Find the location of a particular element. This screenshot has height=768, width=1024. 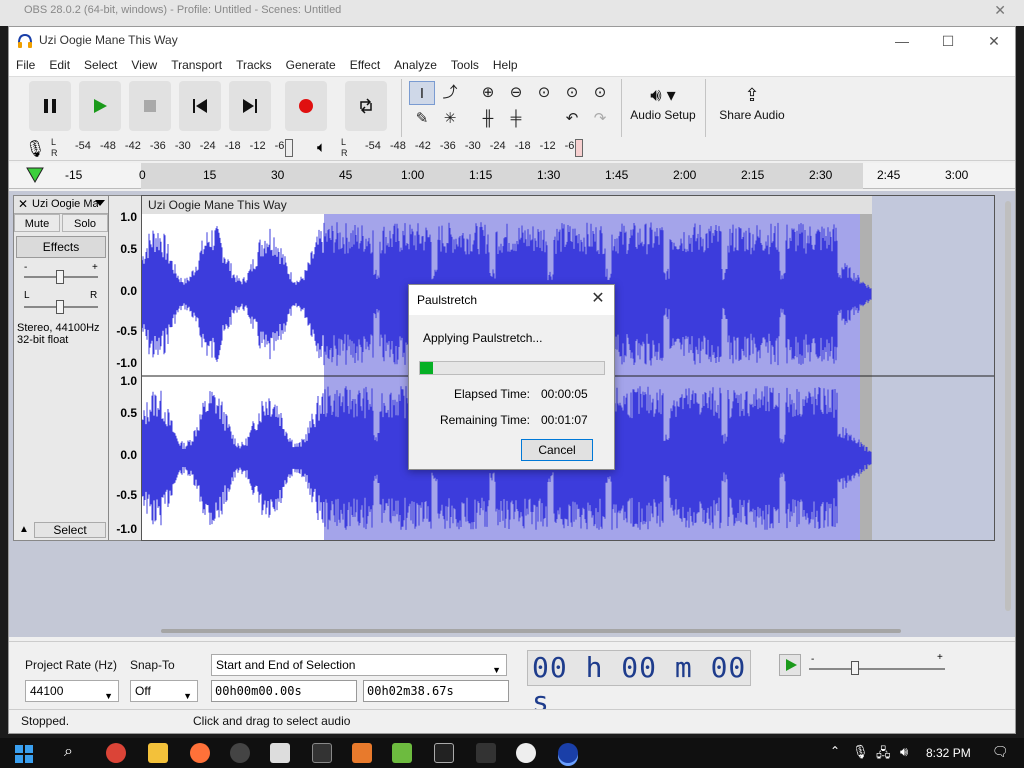

ruler-label: -1.0 is located at coordinates (126, 363).